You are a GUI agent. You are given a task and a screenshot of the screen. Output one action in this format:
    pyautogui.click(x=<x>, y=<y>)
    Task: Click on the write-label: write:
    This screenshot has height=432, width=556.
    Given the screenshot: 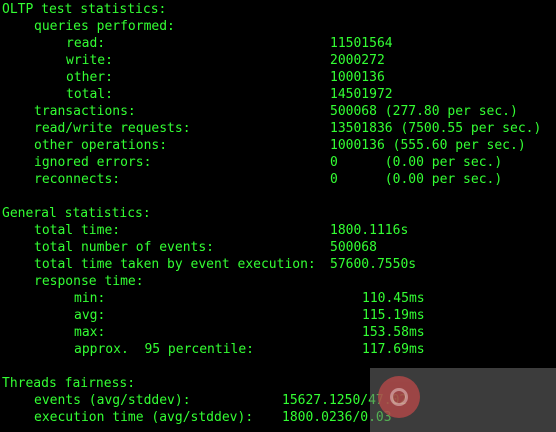 What is the action you would take?
    pyautogui.click(x=89, y=60)
    